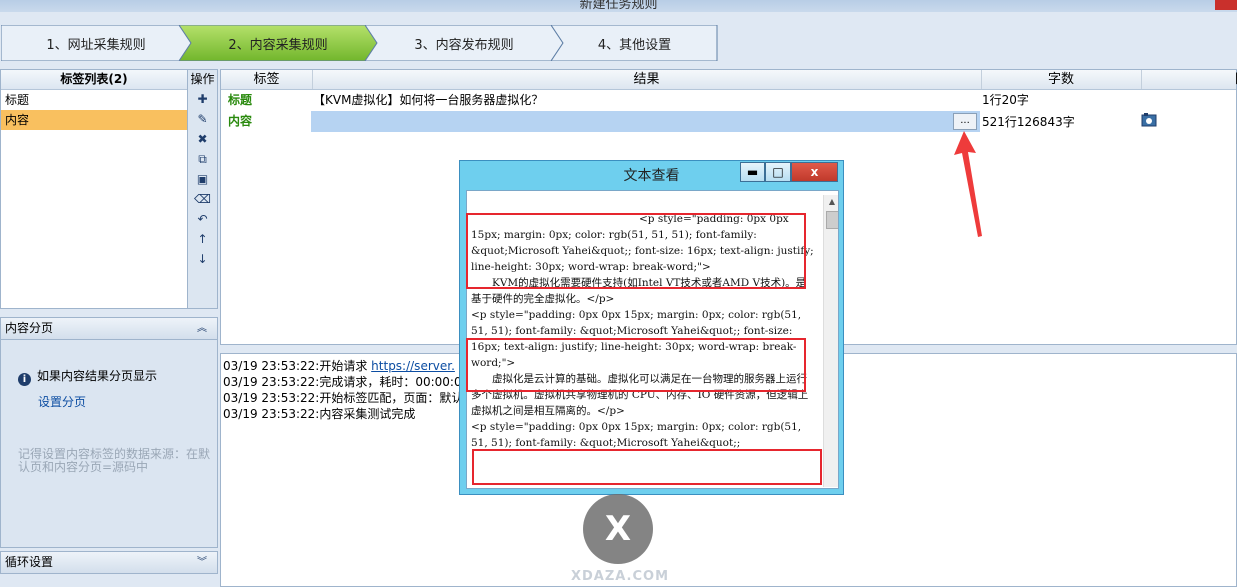 This screenshot has width=1237, height=587. I want to click on paste-icon: ▣, so click(202, 179).